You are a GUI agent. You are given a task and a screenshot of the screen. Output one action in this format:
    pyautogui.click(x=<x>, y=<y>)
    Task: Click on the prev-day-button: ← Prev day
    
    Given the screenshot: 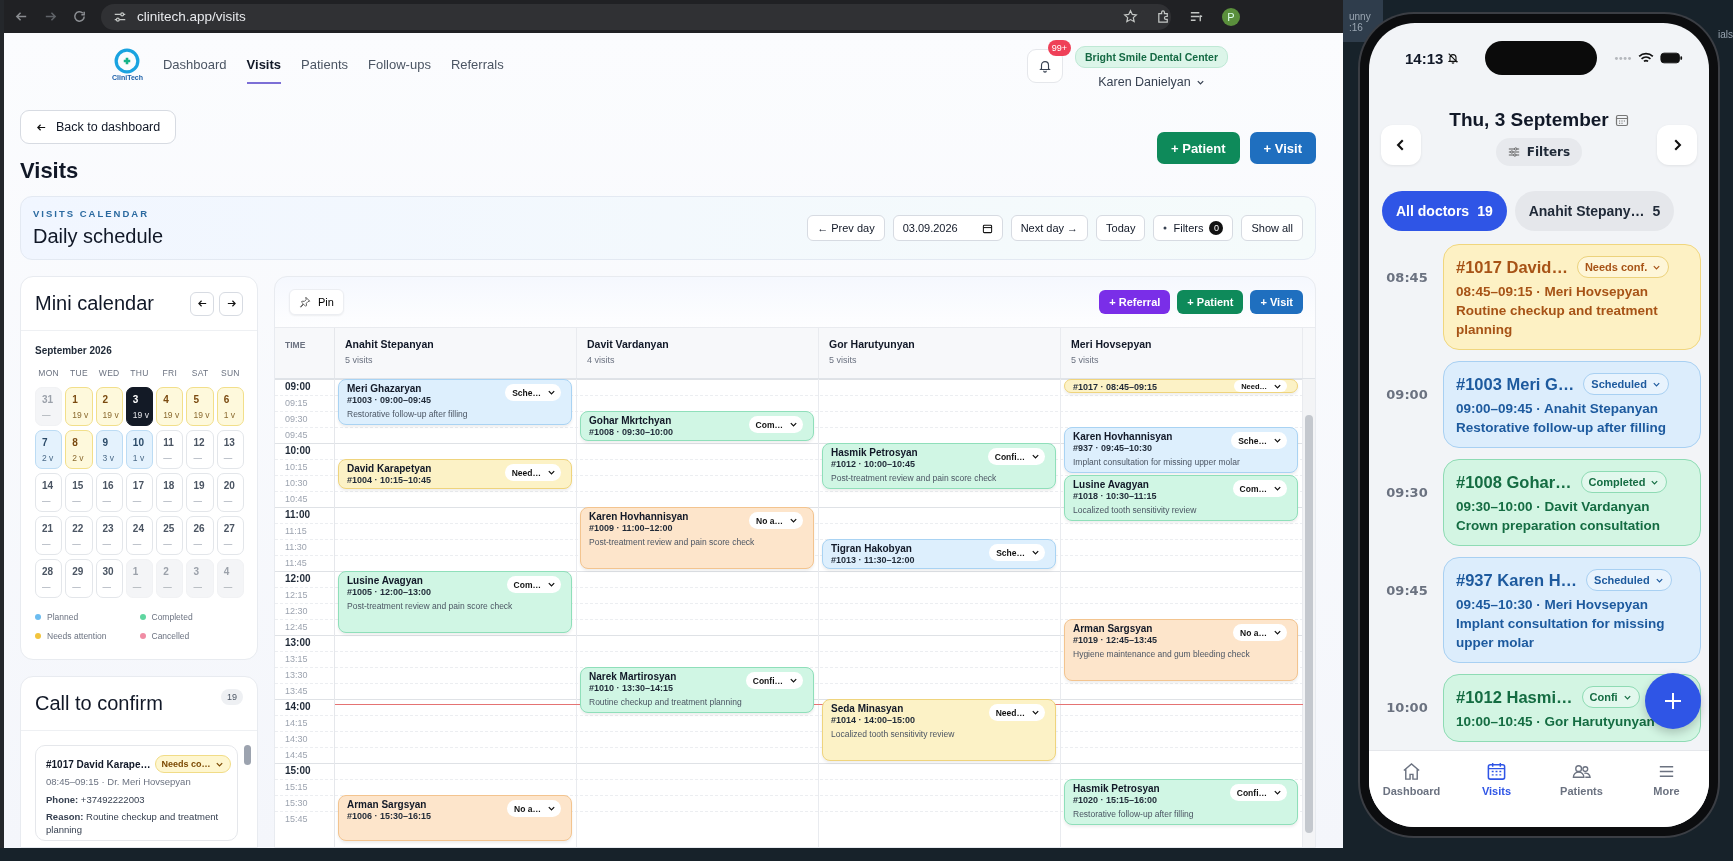 What is the action you would take?
    pyautogui.click(x=846, y=228)
    